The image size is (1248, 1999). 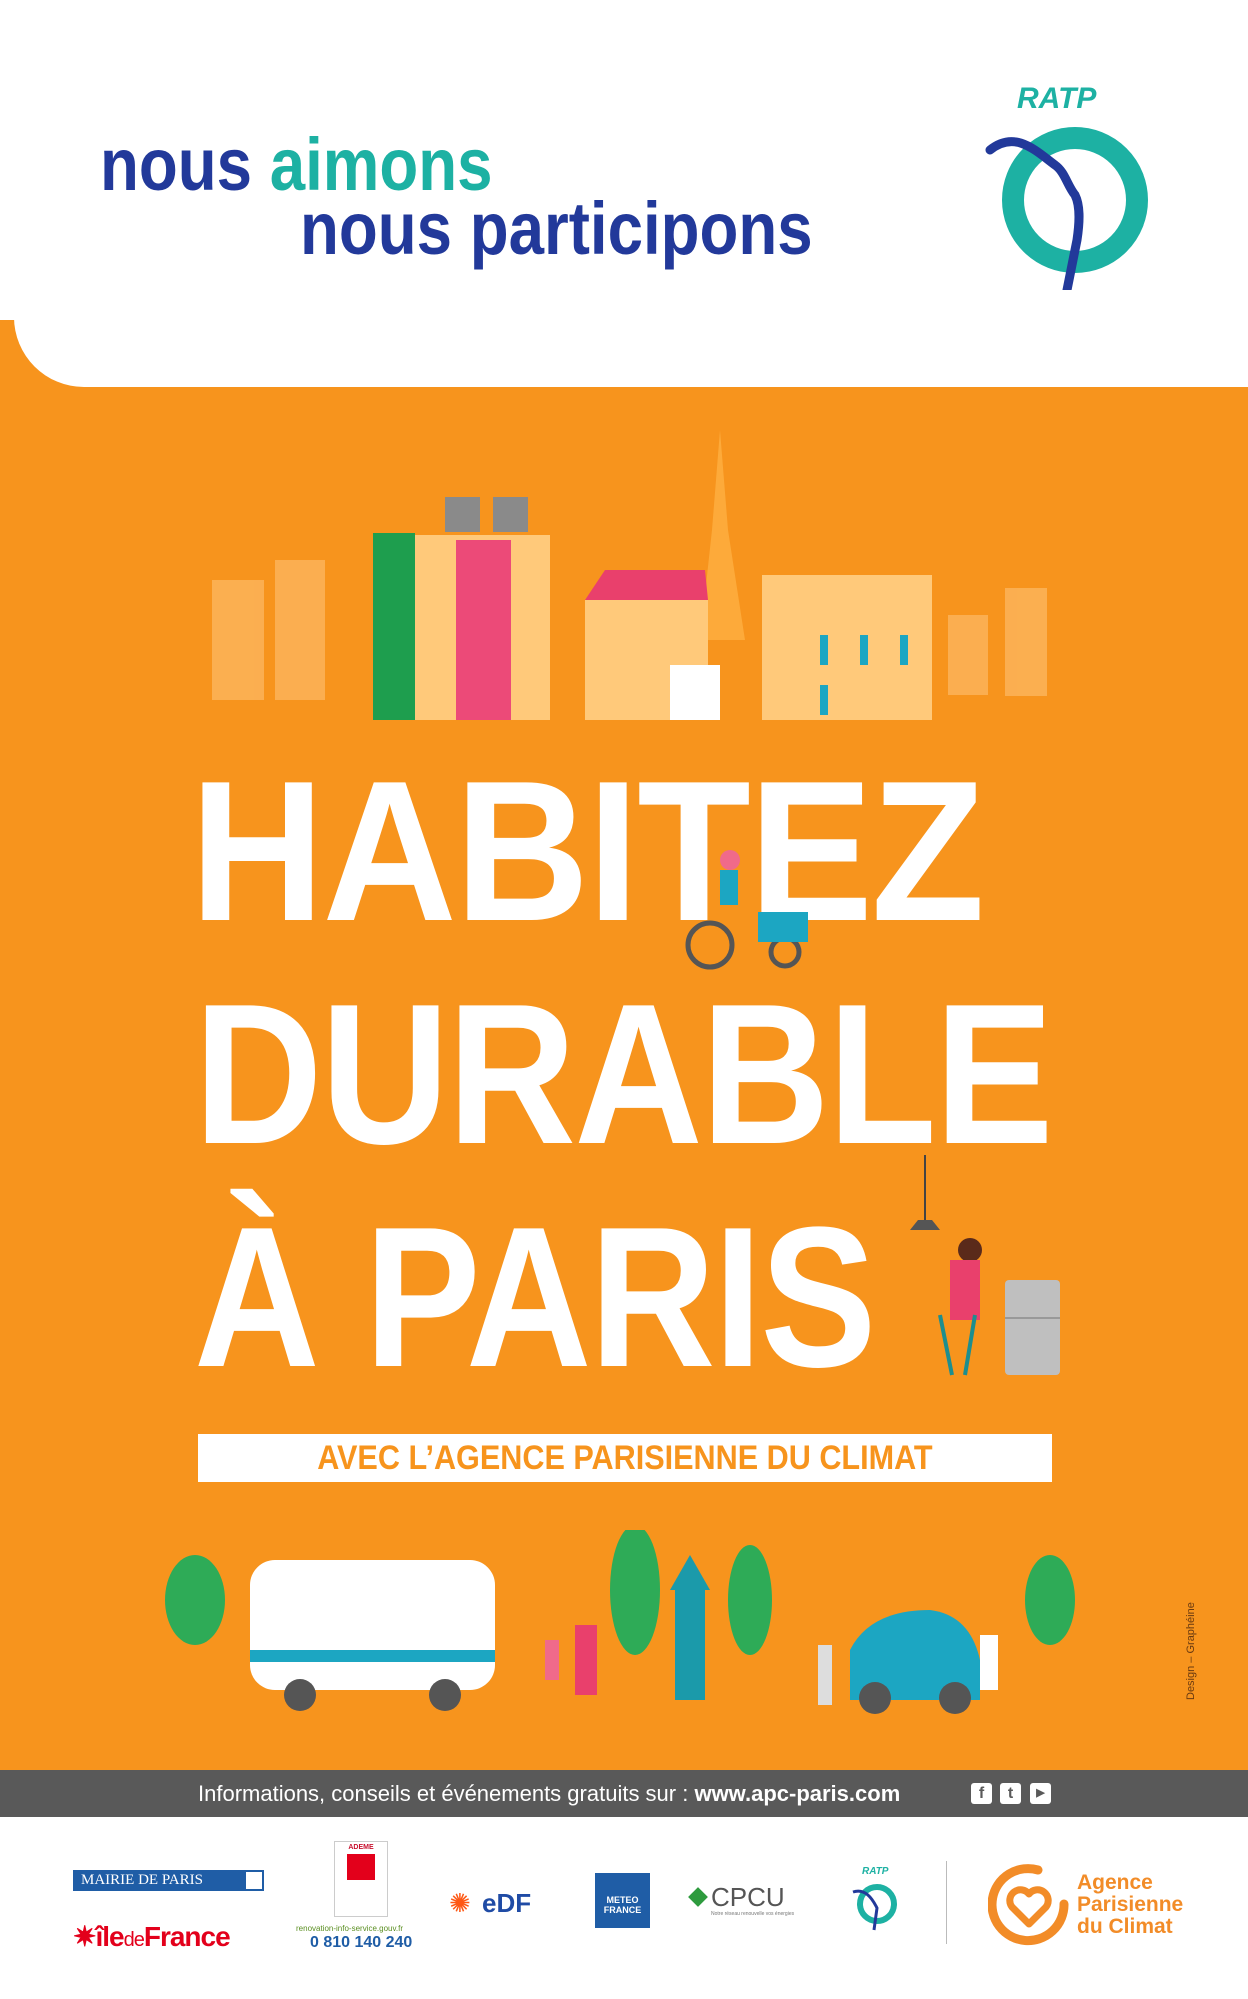 I want to click on slogan-nous: nous, so click(x=176, y=164).